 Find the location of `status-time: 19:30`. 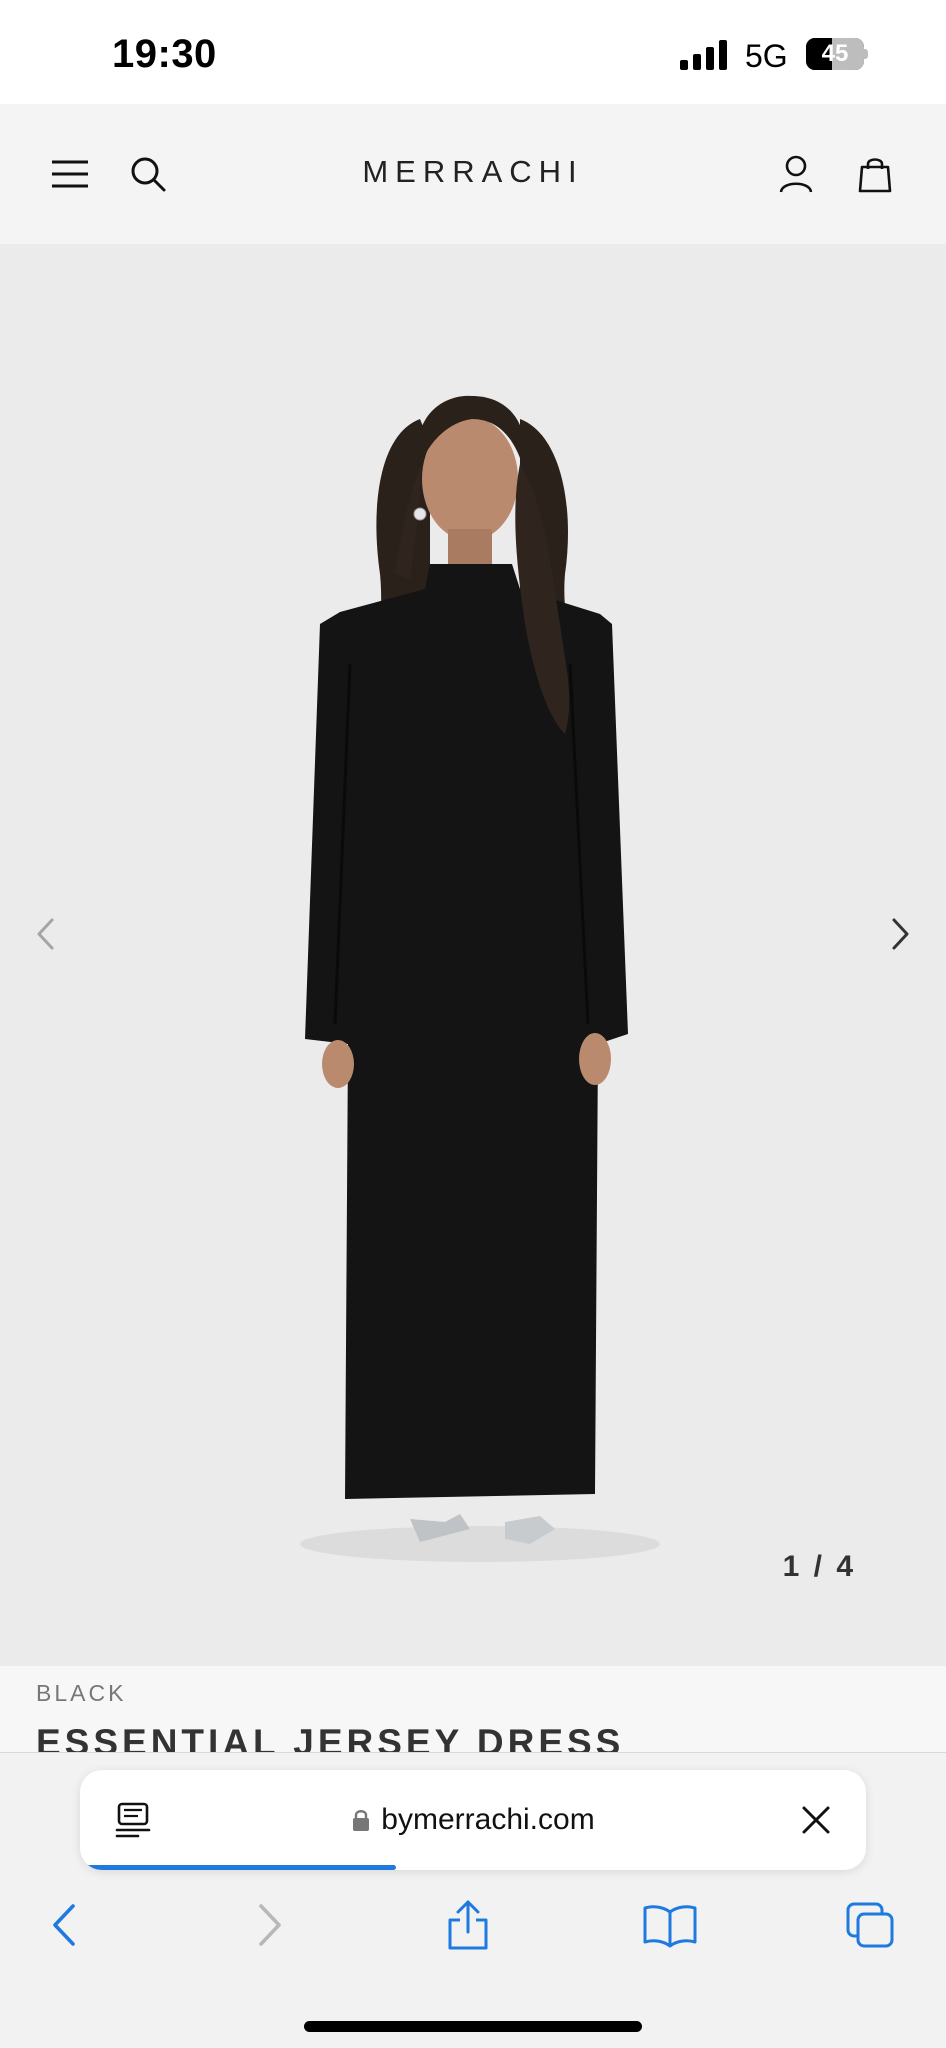

status-time: 19:30 is located at coordinates (164, 54).